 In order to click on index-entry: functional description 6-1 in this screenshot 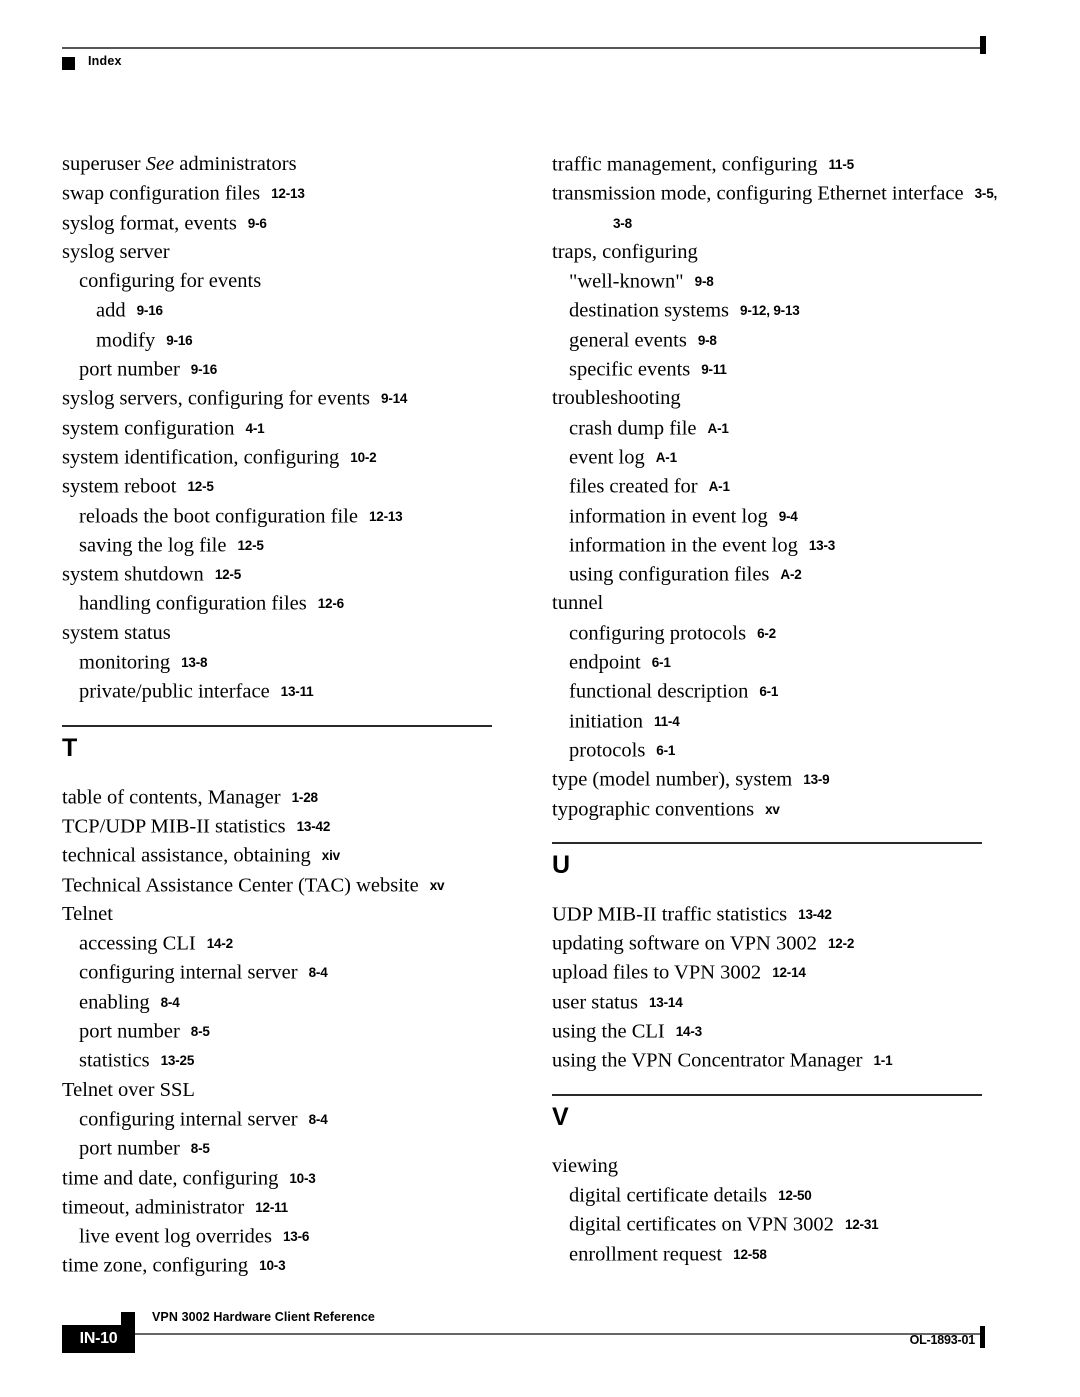, I will do `click(768, 691)`.